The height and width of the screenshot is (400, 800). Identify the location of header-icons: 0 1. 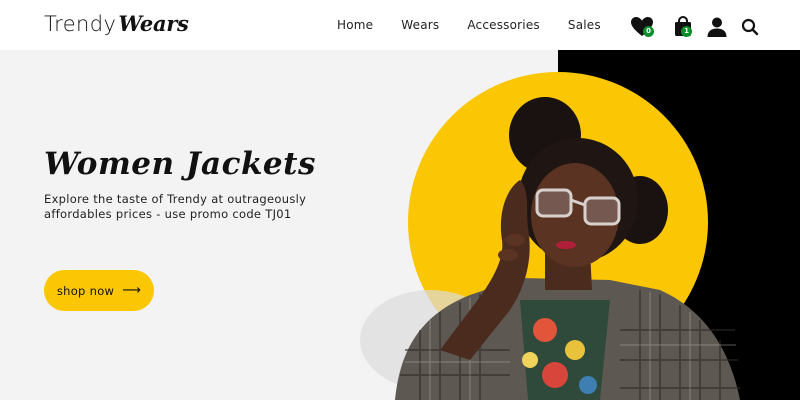
(695, 27).